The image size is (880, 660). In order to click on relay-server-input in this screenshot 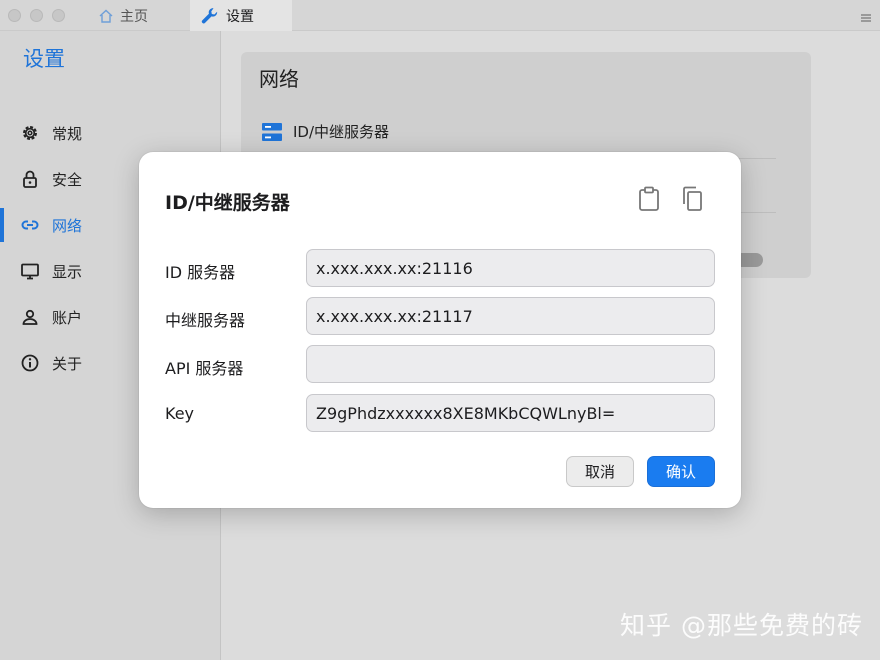, I will do `click(510, 316)`.